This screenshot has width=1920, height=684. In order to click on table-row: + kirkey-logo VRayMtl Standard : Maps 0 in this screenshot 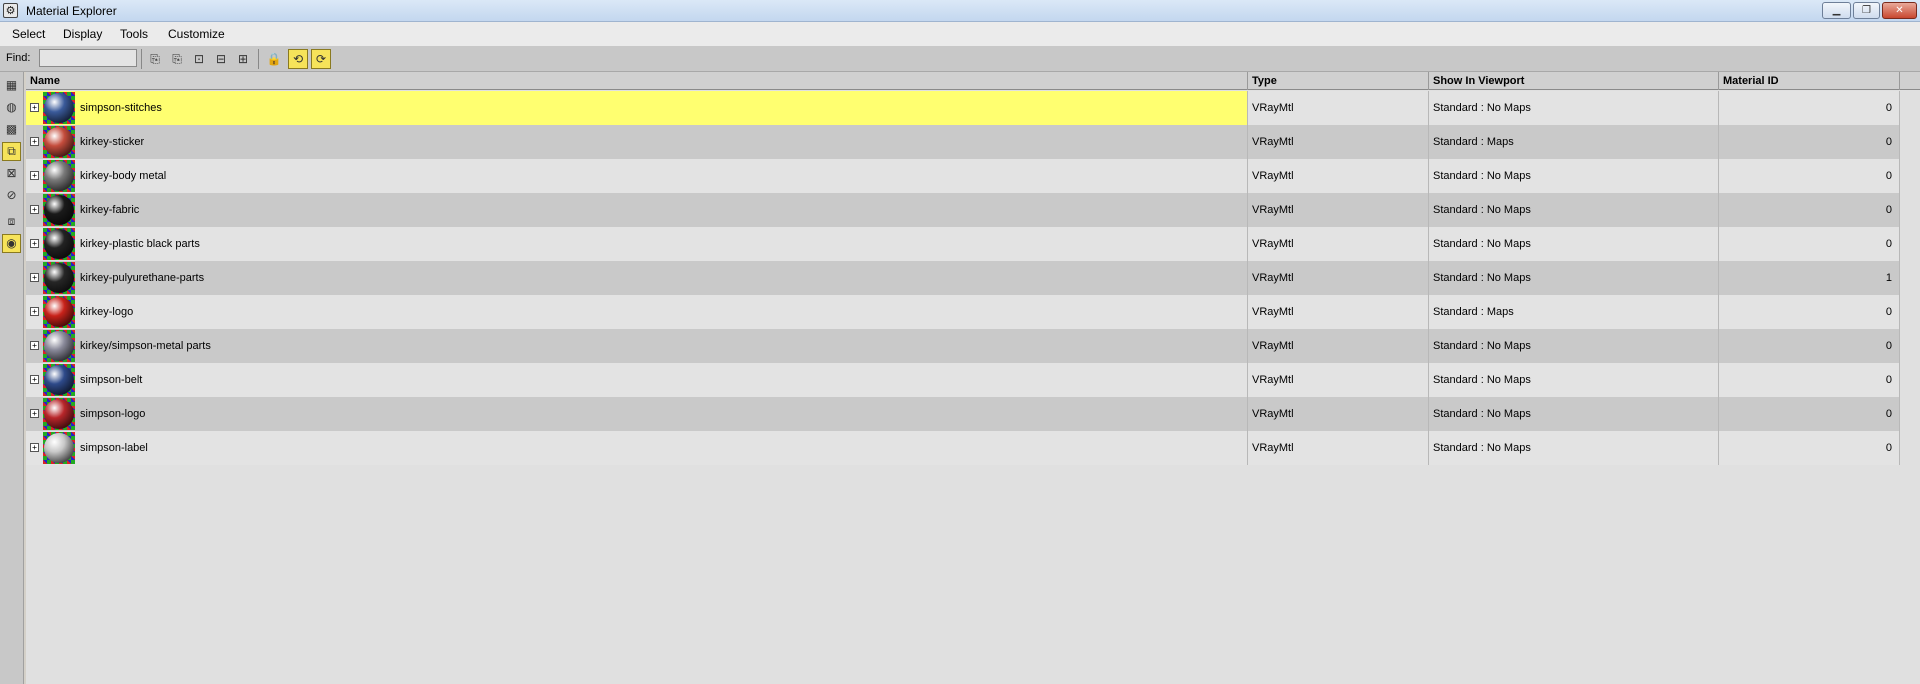, I will do `click(963, 312)`.